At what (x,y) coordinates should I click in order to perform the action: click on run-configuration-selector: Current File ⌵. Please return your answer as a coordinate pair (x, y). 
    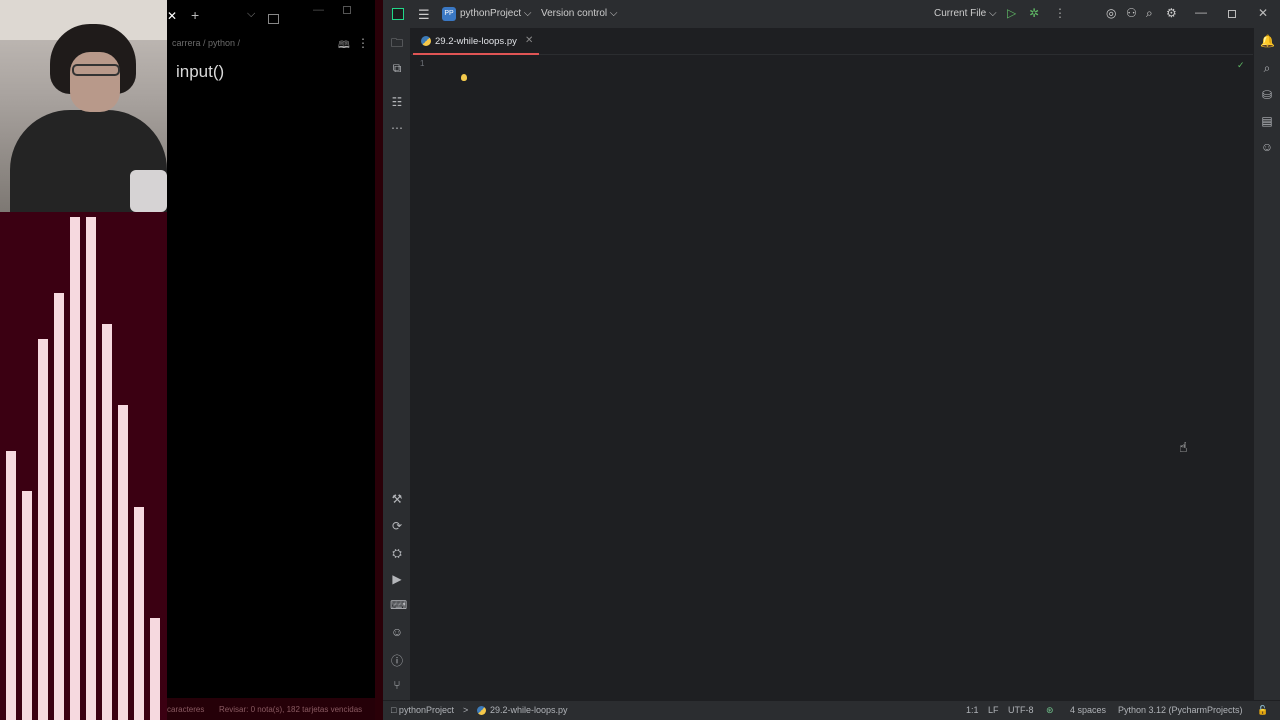
    Looking at the image, I should click on (965, 13).